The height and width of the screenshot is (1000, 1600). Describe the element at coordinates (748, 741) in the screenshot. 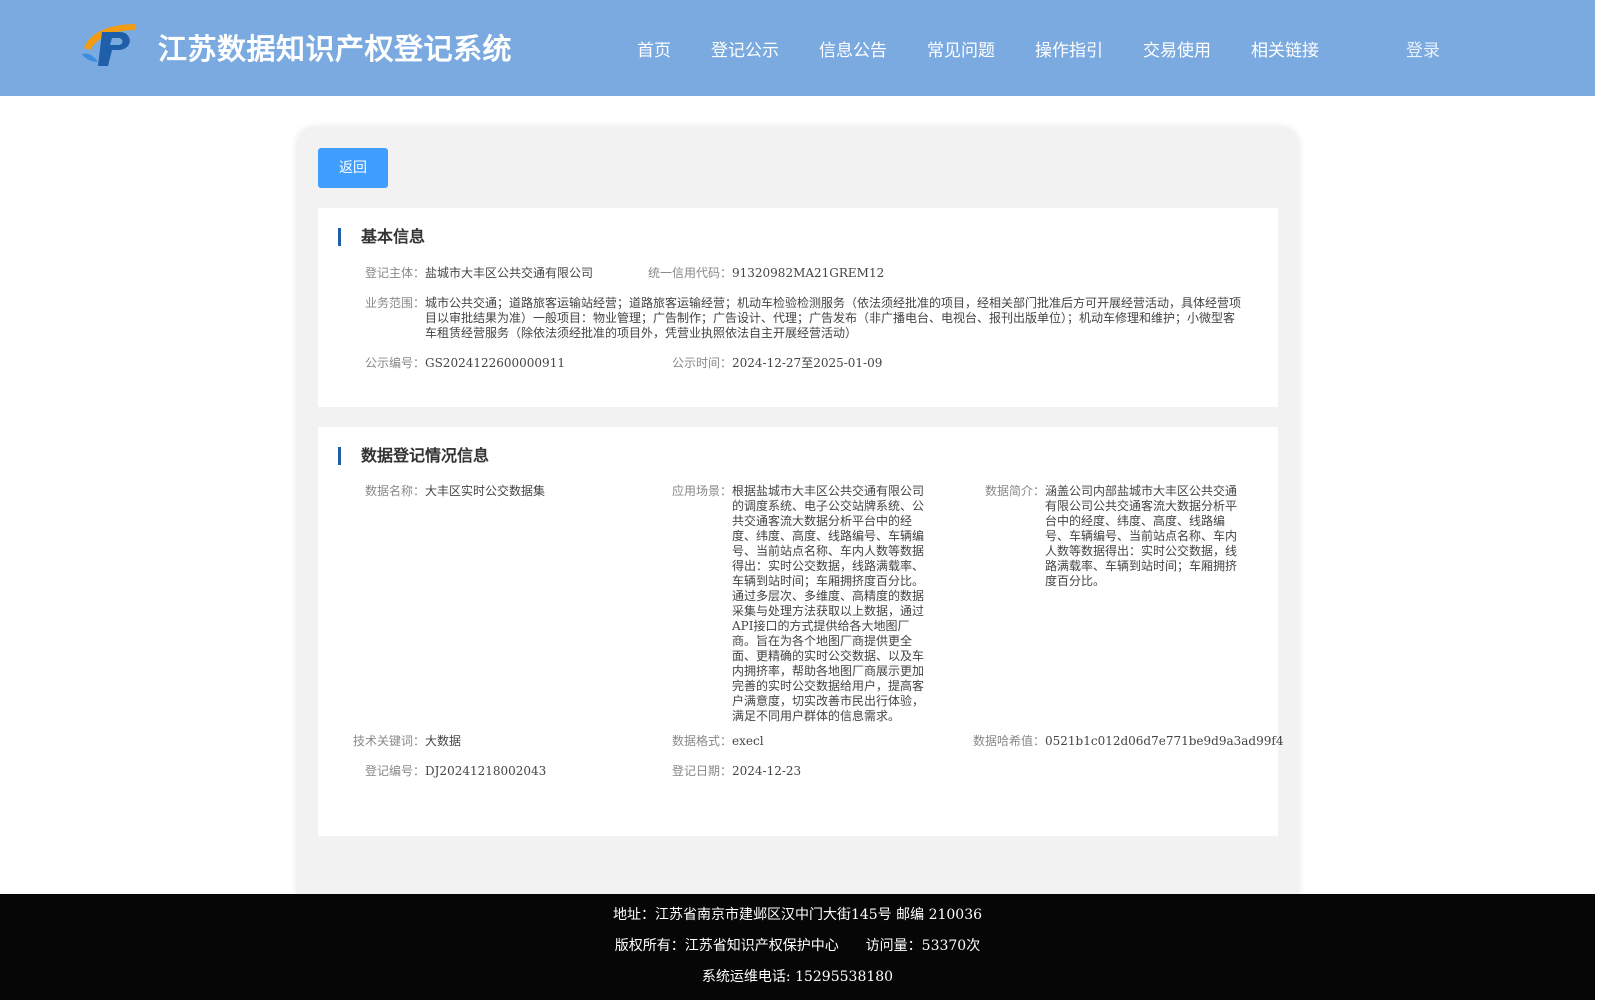

I see `format-value: execl` at that location.